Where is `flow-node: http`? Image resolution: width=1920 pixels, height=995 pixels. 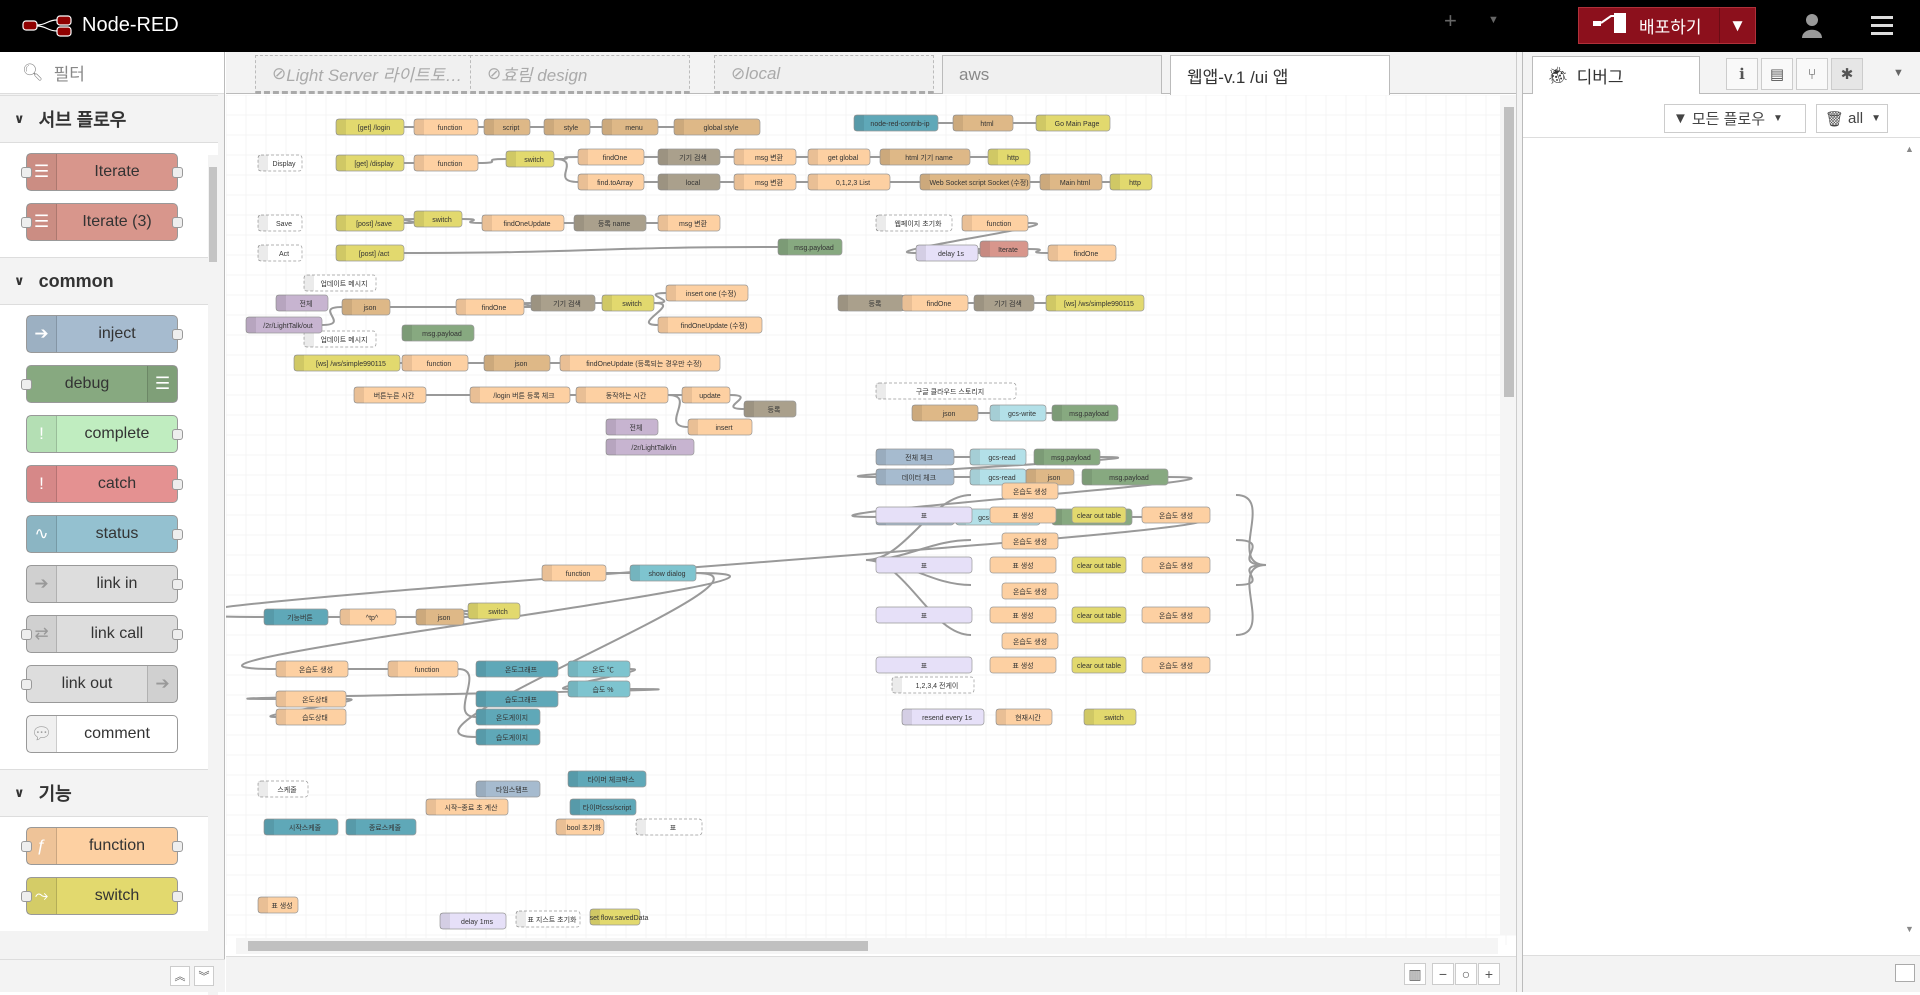 flow-node: http is located at coordinates (1131, 182).